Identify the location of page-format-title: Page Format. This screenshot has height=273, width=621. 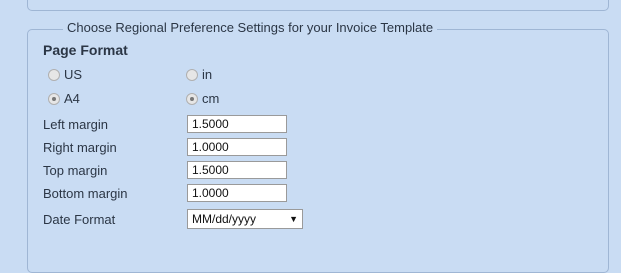
(85, 50).